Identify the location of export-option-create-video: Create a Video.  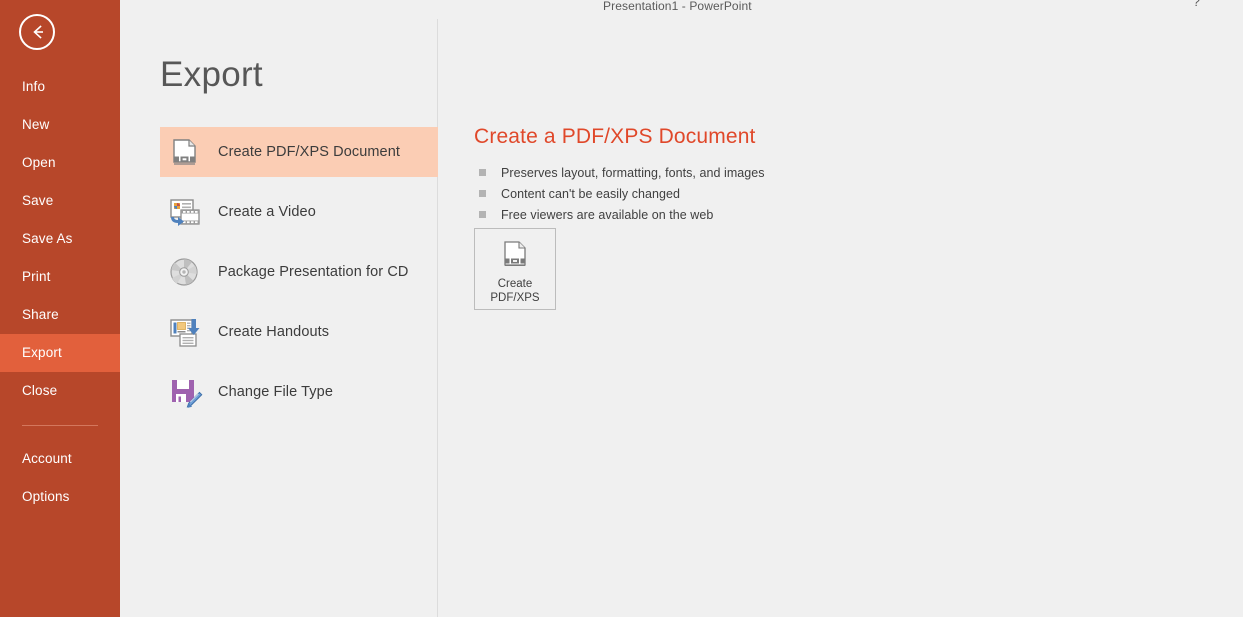
(299, 212).